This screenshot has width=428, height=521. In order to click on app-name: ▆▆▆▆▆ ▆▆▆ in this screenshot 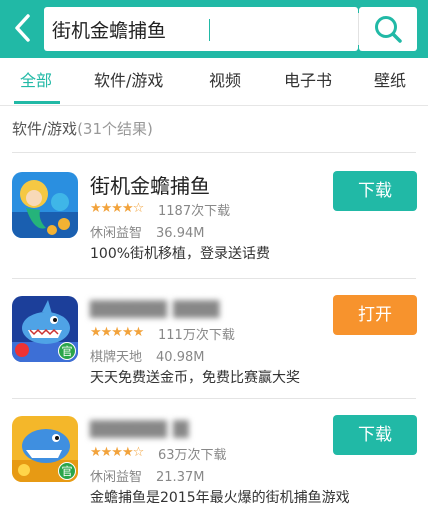, I will do `click(154, 306)`.